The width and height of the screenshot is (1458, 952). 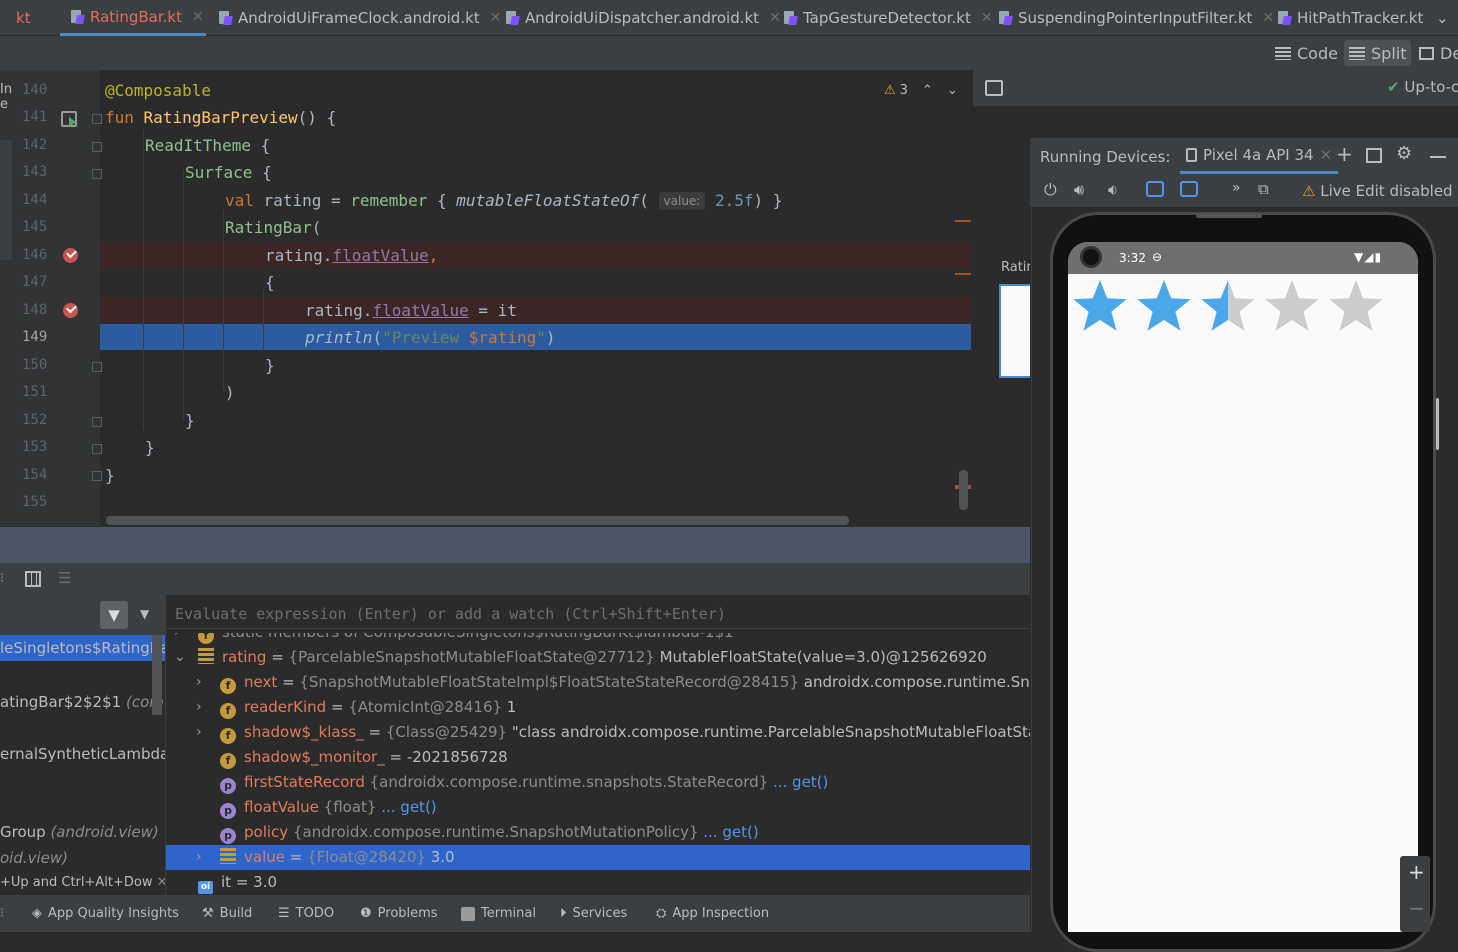 What do you see at coordinates (1416, 908) in the screenshot?
I see `zoom-out-icon: −` at bounding box center [1416, 908].